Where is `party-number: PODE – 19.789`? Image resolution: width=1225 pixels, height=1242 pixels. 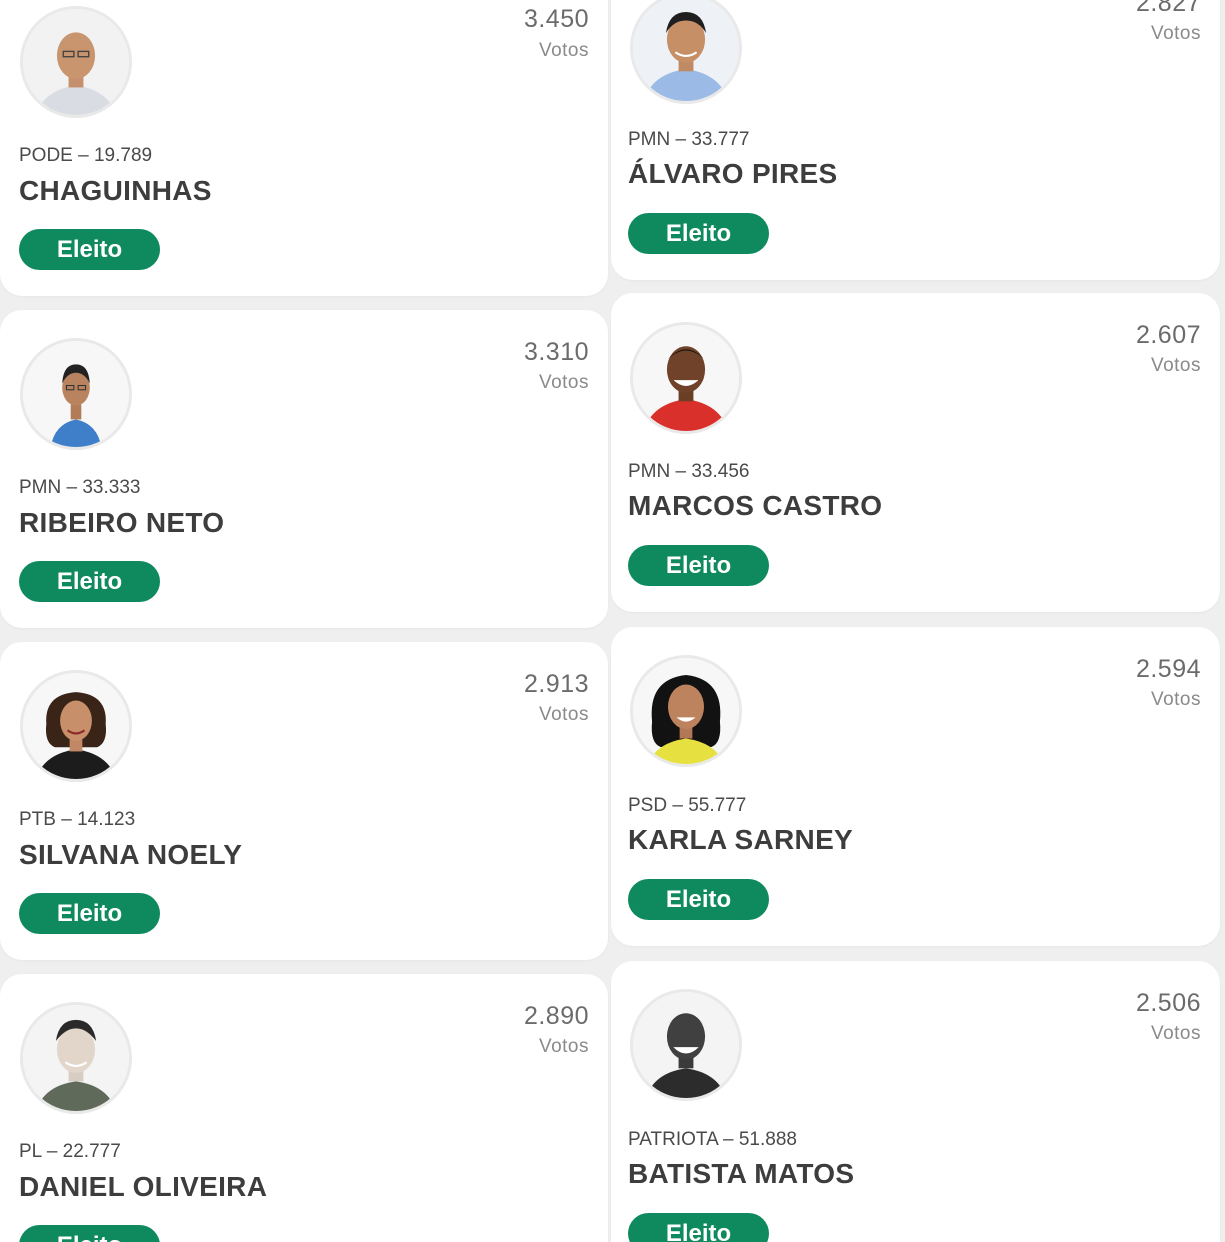 party-number: PODE – 19.789 is located at coordinates (86, 155).